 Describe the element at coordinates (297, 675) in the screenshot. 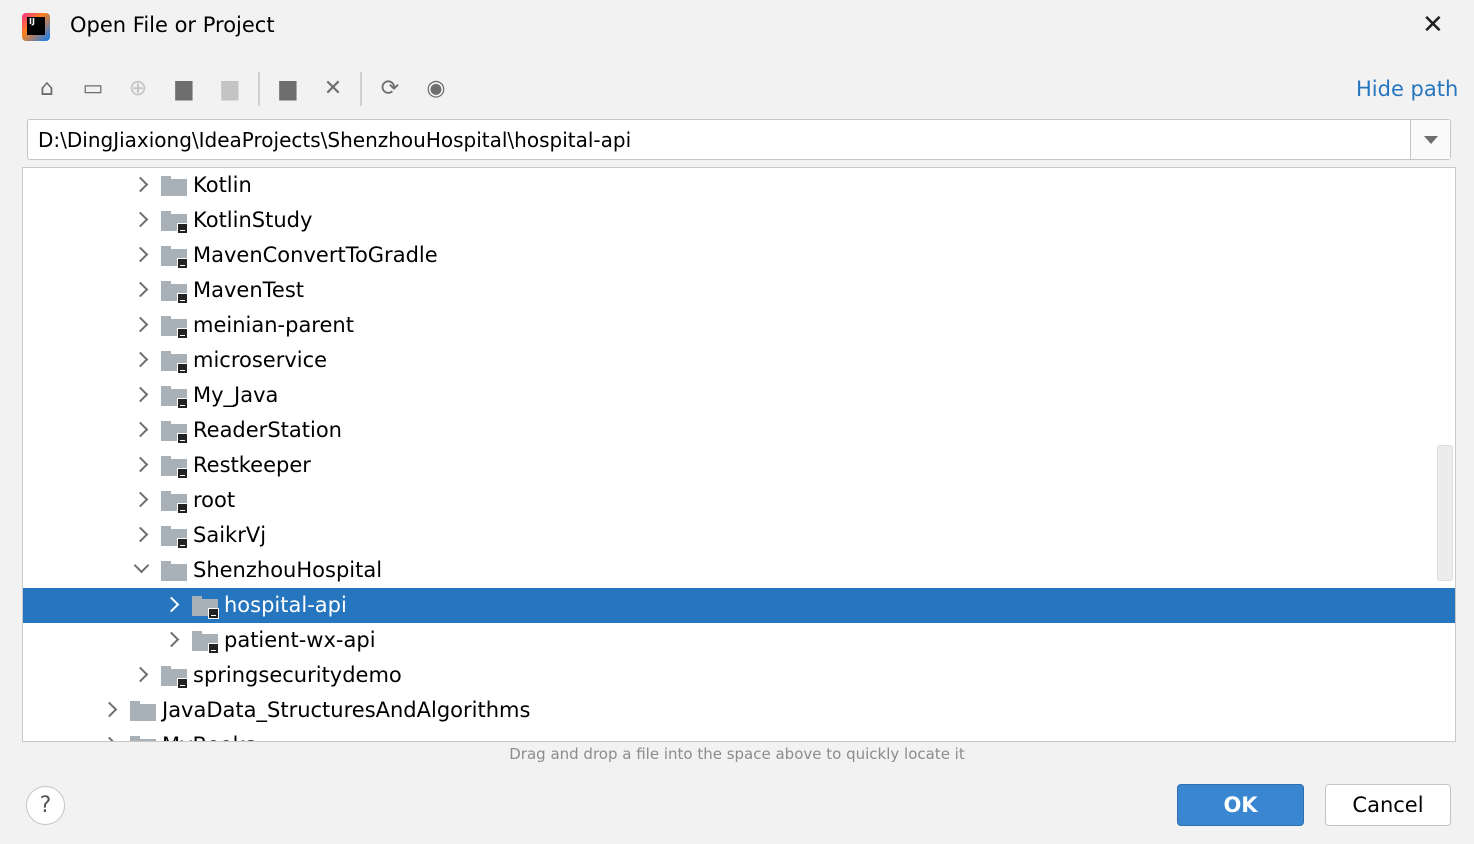

I see `tree-row-label: springsecuritydemo` at that location.